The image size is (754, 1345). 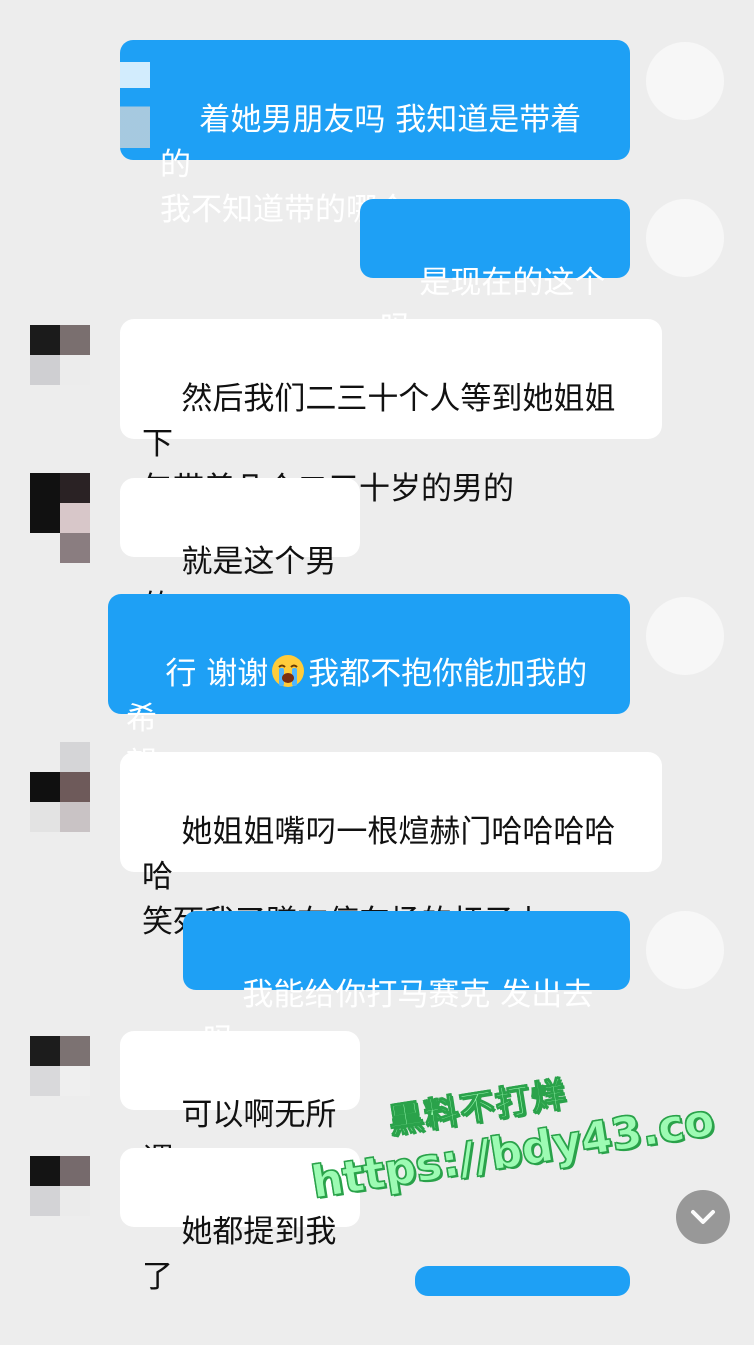 What do you see at coordinates (217, 674) in the screenshot?
I see `message-text: 行 谢谢` at bounding box center [217, 674].